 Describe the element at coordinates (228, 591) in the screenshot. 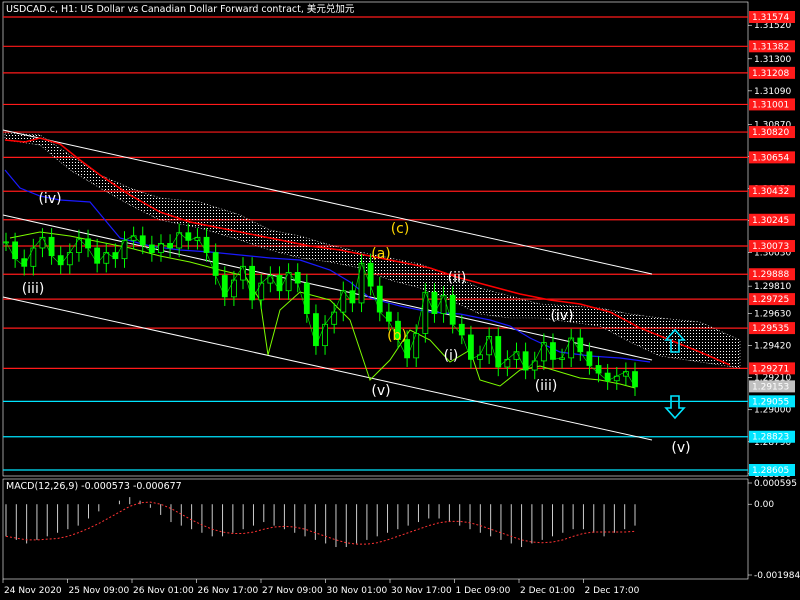

I see `time-tick-label: 26 Nov 17:00` at that location.